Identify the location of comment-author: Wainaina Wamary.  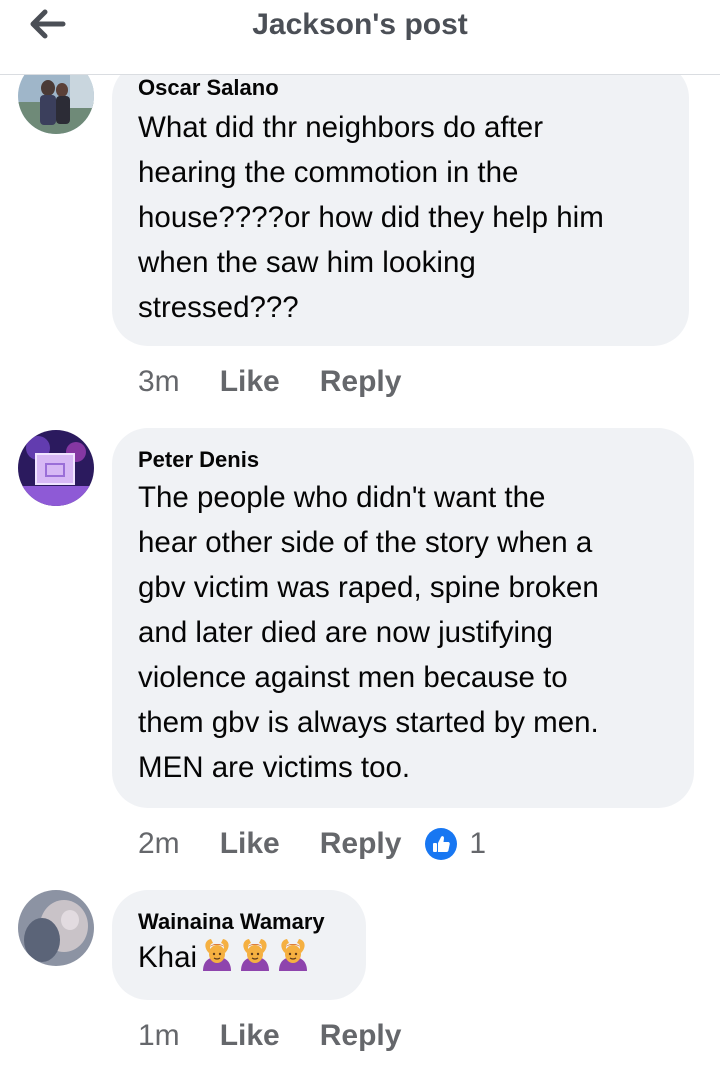
(239, 922).